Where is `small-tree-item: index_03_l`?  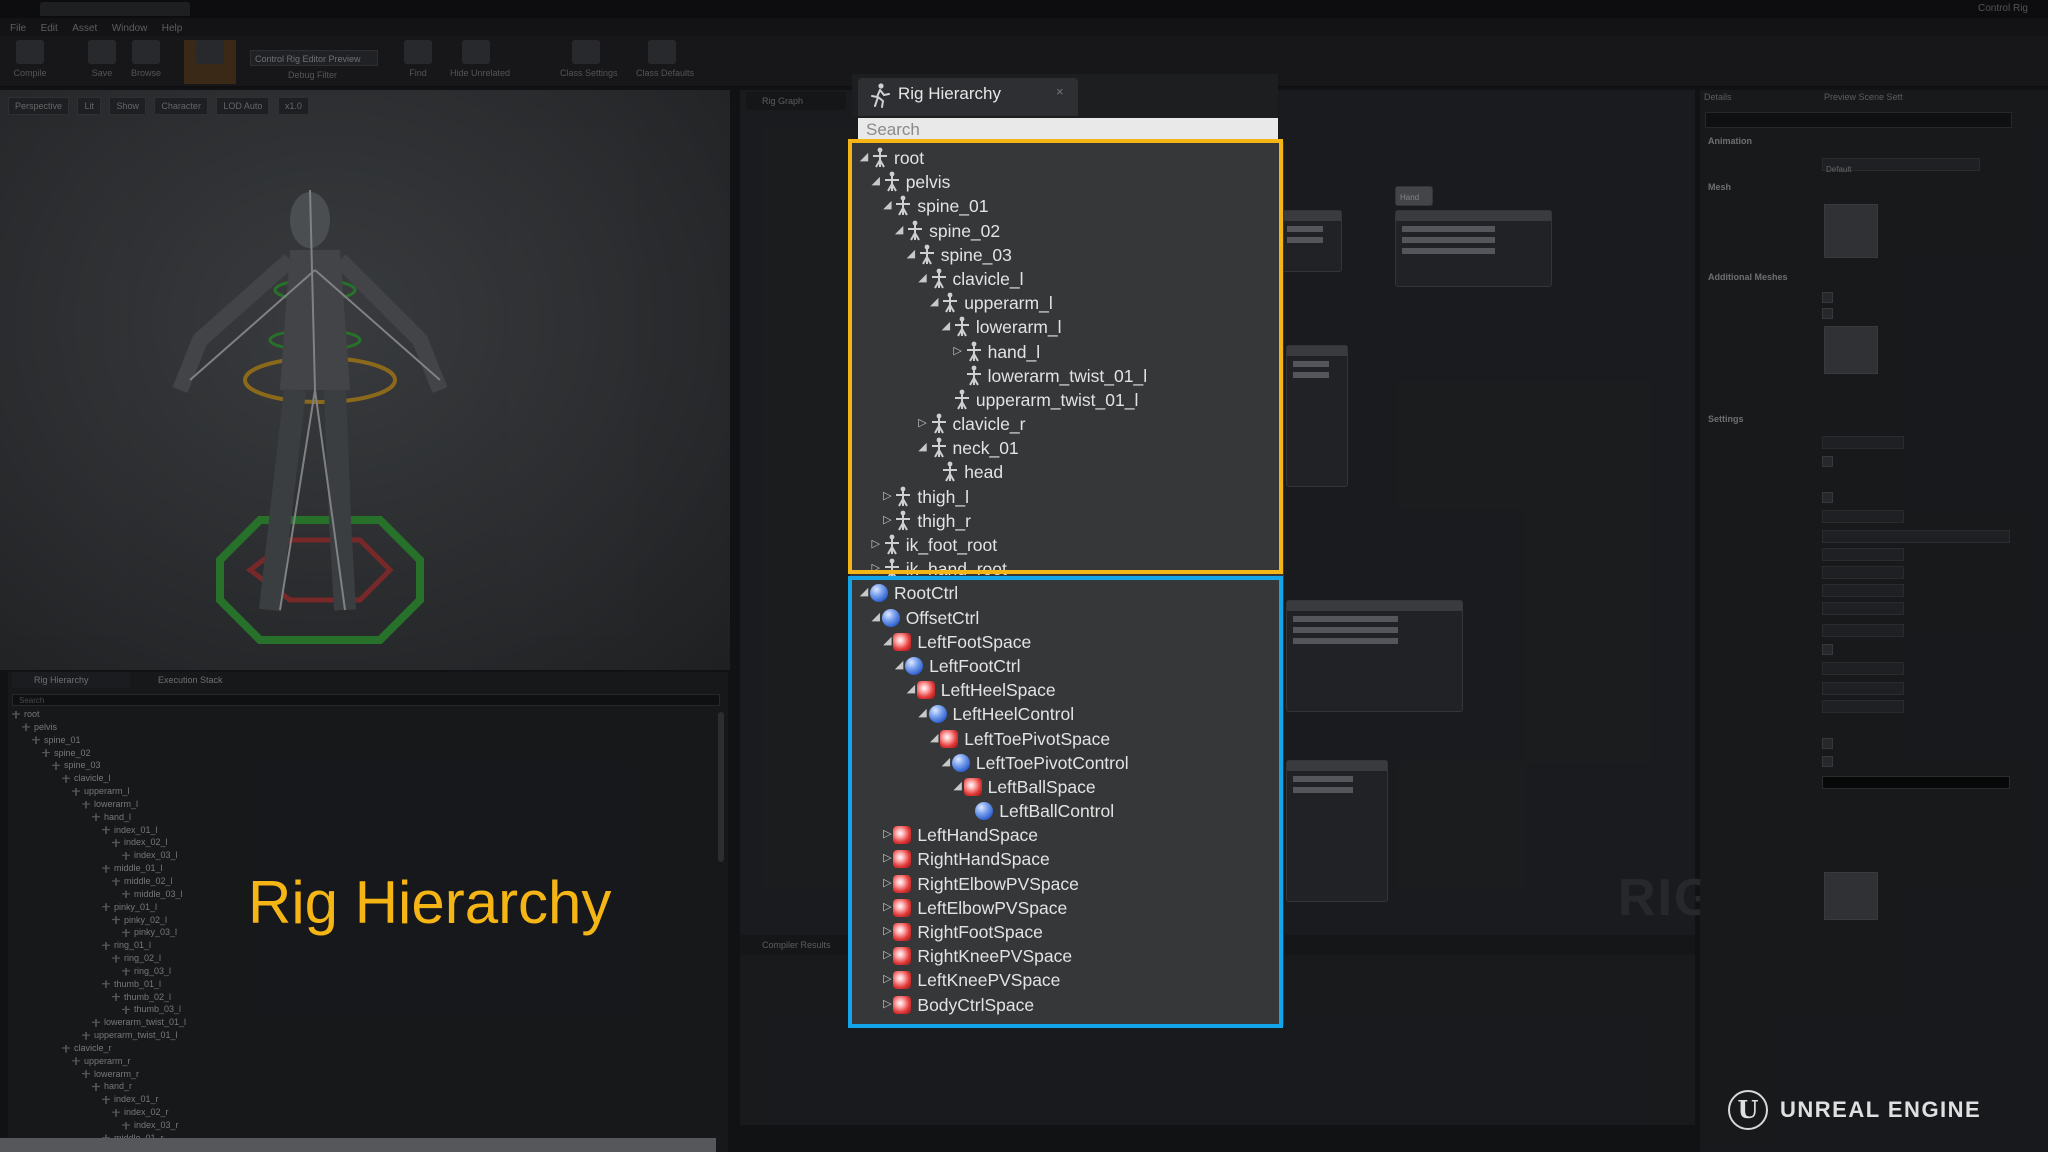 small-tree-item: index_03_l is located at coordinates (362, 855).